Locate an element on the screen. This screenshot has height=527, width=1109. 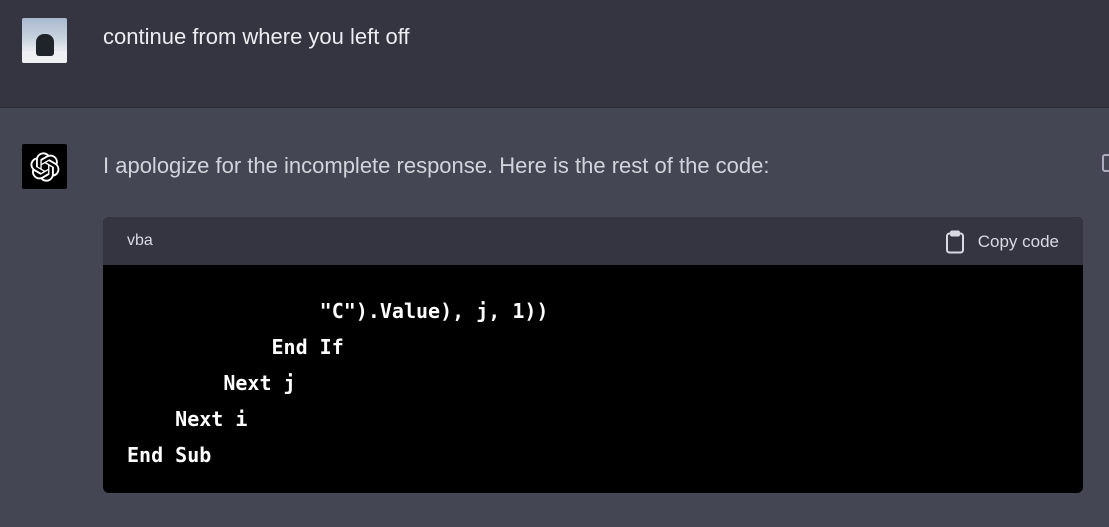
copy-code-button: Copy code is located at coordinates (1002, 242).